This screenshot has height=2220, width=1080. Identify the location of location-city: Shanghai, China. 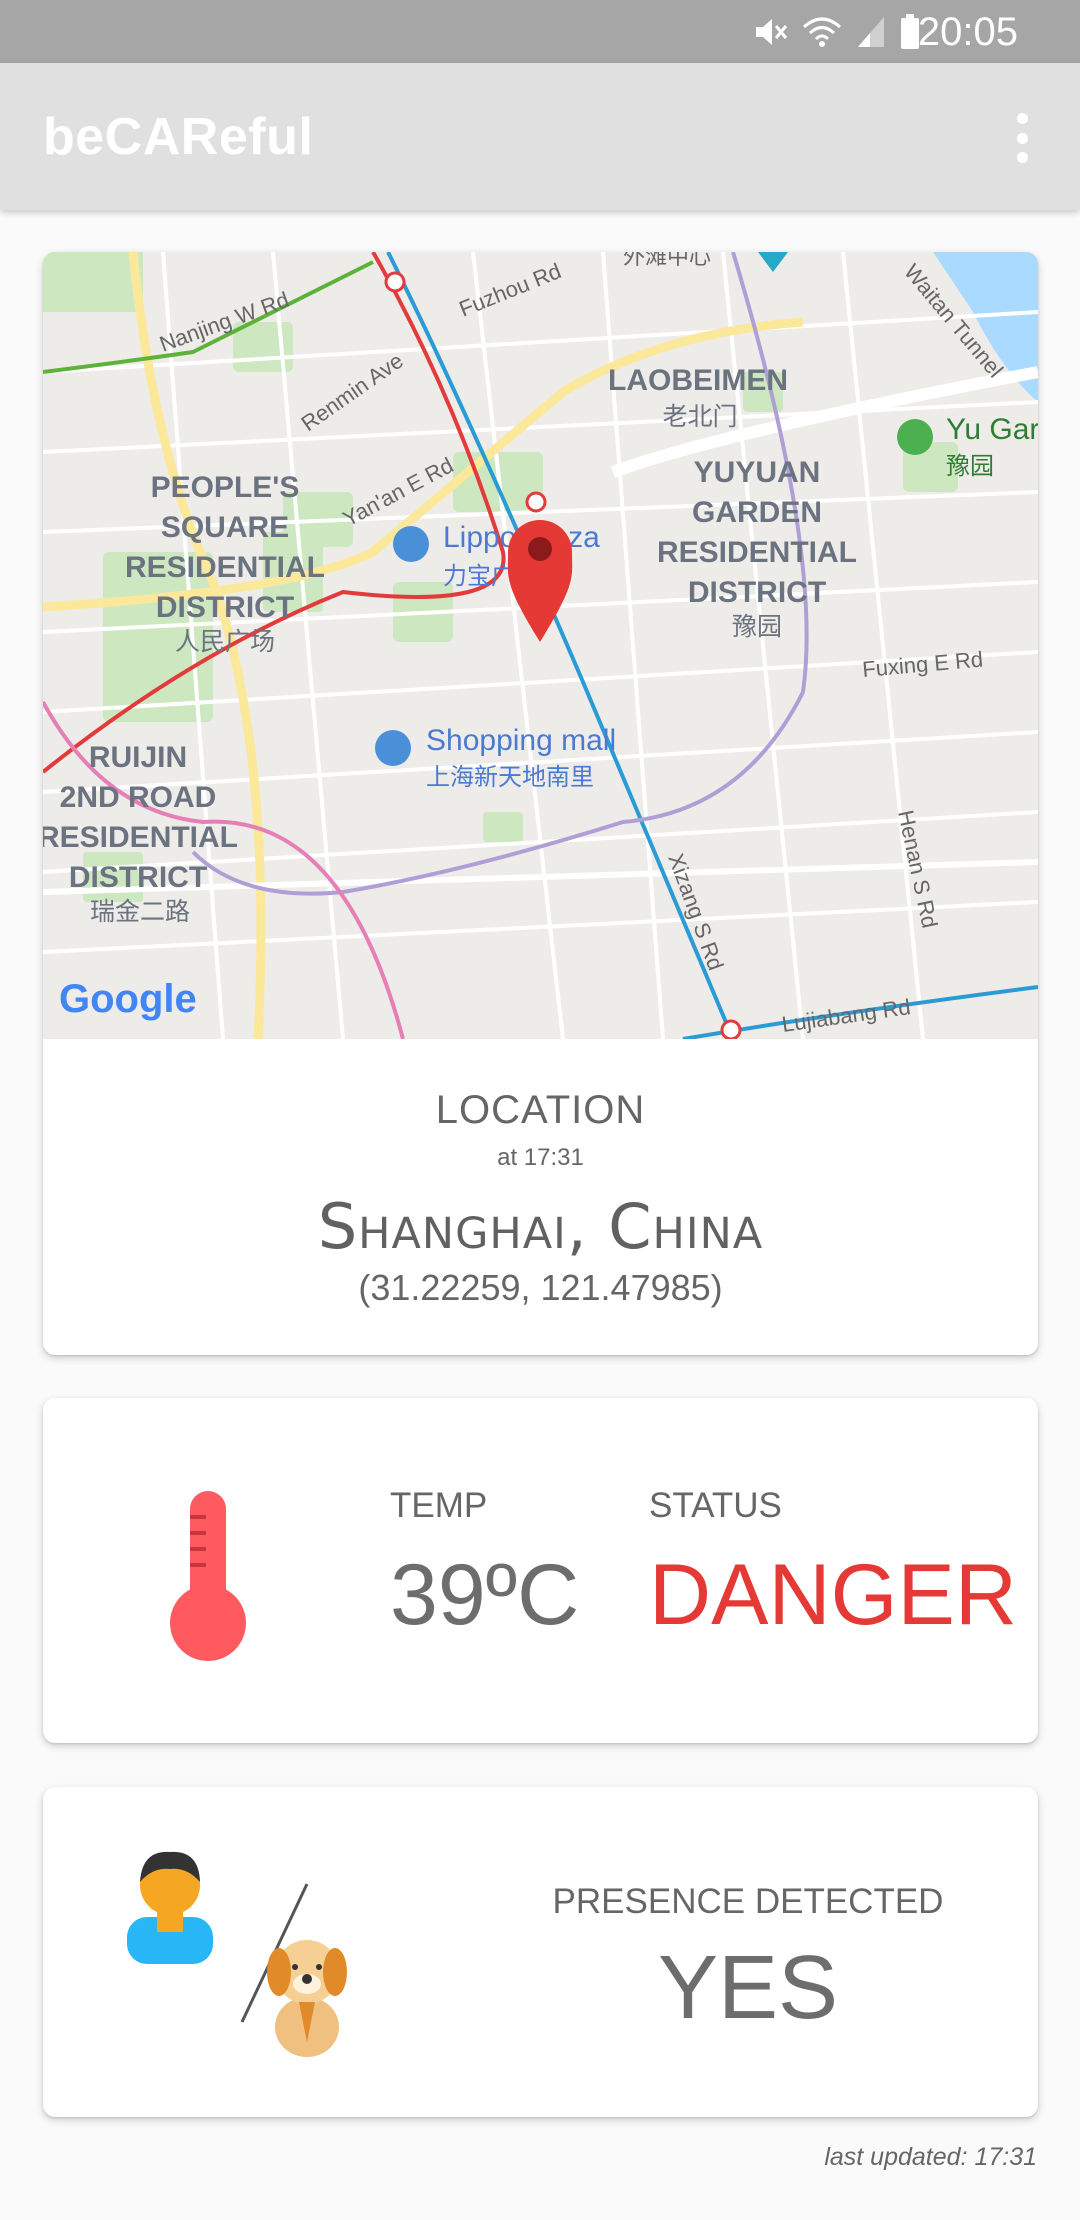
(540, 1226).